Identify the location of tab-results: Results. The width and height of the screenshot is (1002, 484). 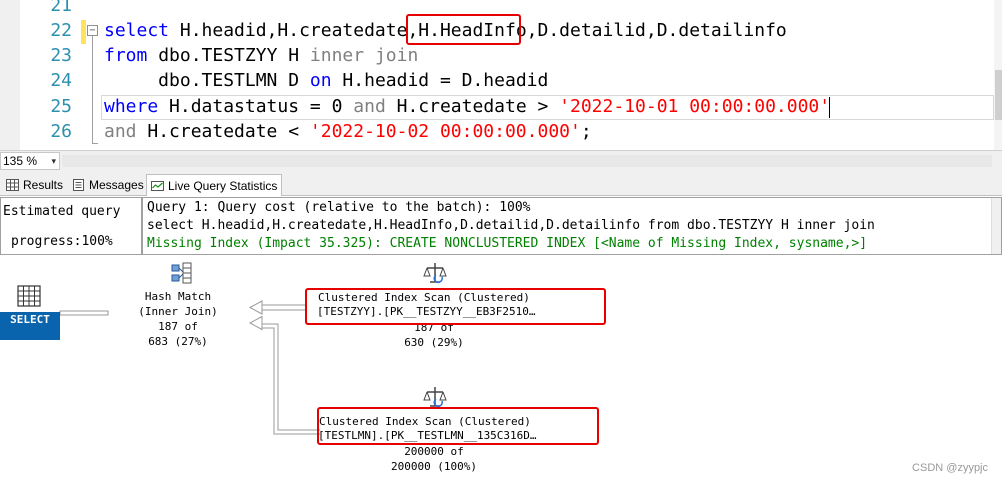
(34, 185).